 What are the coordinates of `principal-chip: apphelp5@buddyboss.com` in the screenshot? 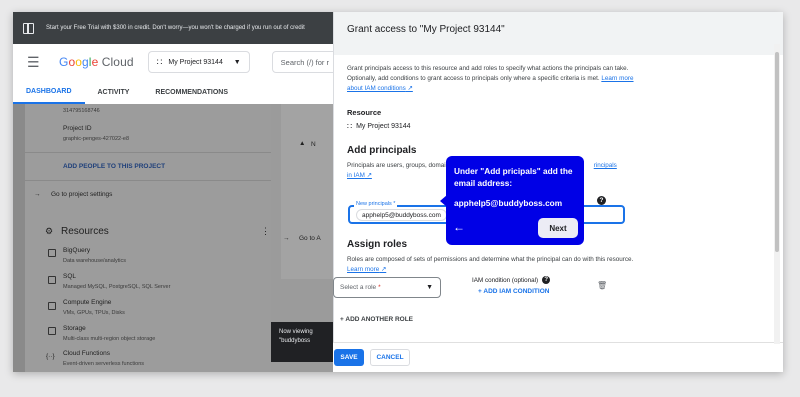 It's located at (401, 215).